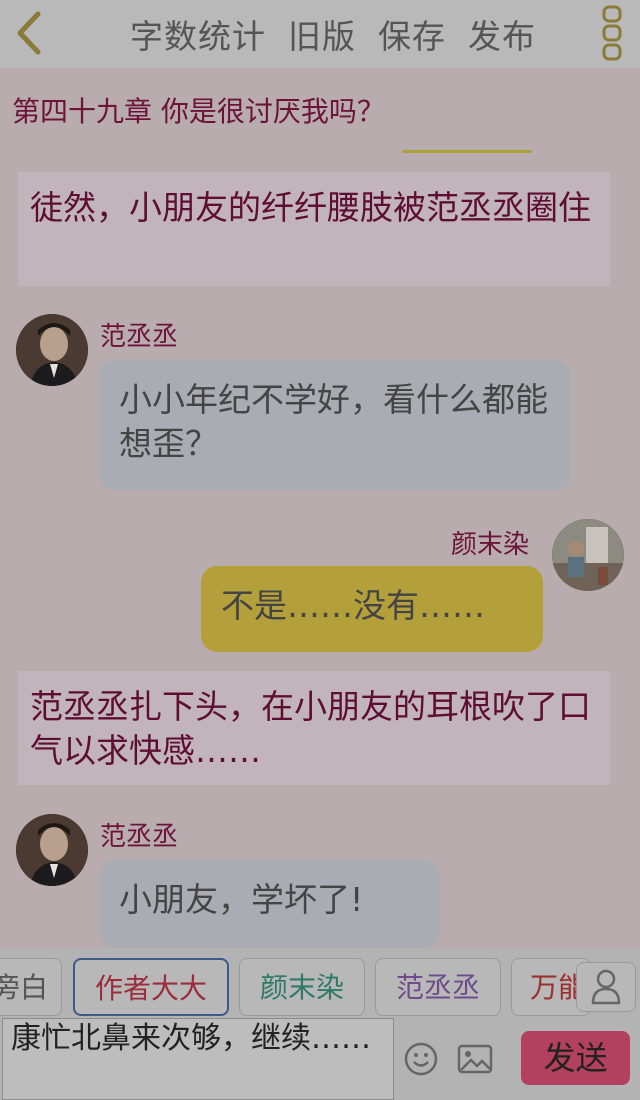  Describe the element at coordinates (475, 1059) in the screenshot. I see `image-icon` at that location.